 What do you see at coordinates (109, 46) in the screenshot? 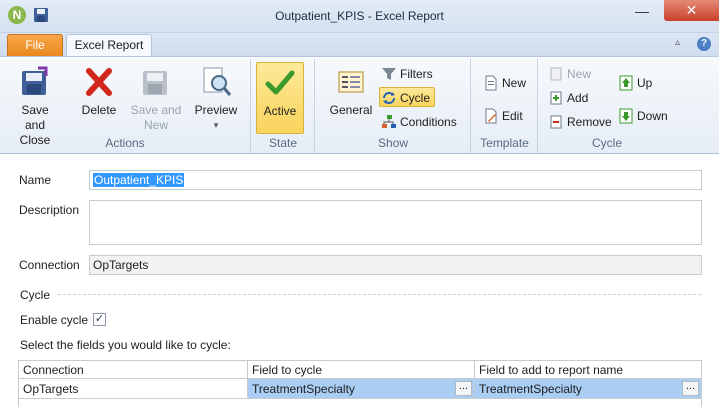
I see `tab-excel-report: Excel Report` at bounding box center [109, 46].